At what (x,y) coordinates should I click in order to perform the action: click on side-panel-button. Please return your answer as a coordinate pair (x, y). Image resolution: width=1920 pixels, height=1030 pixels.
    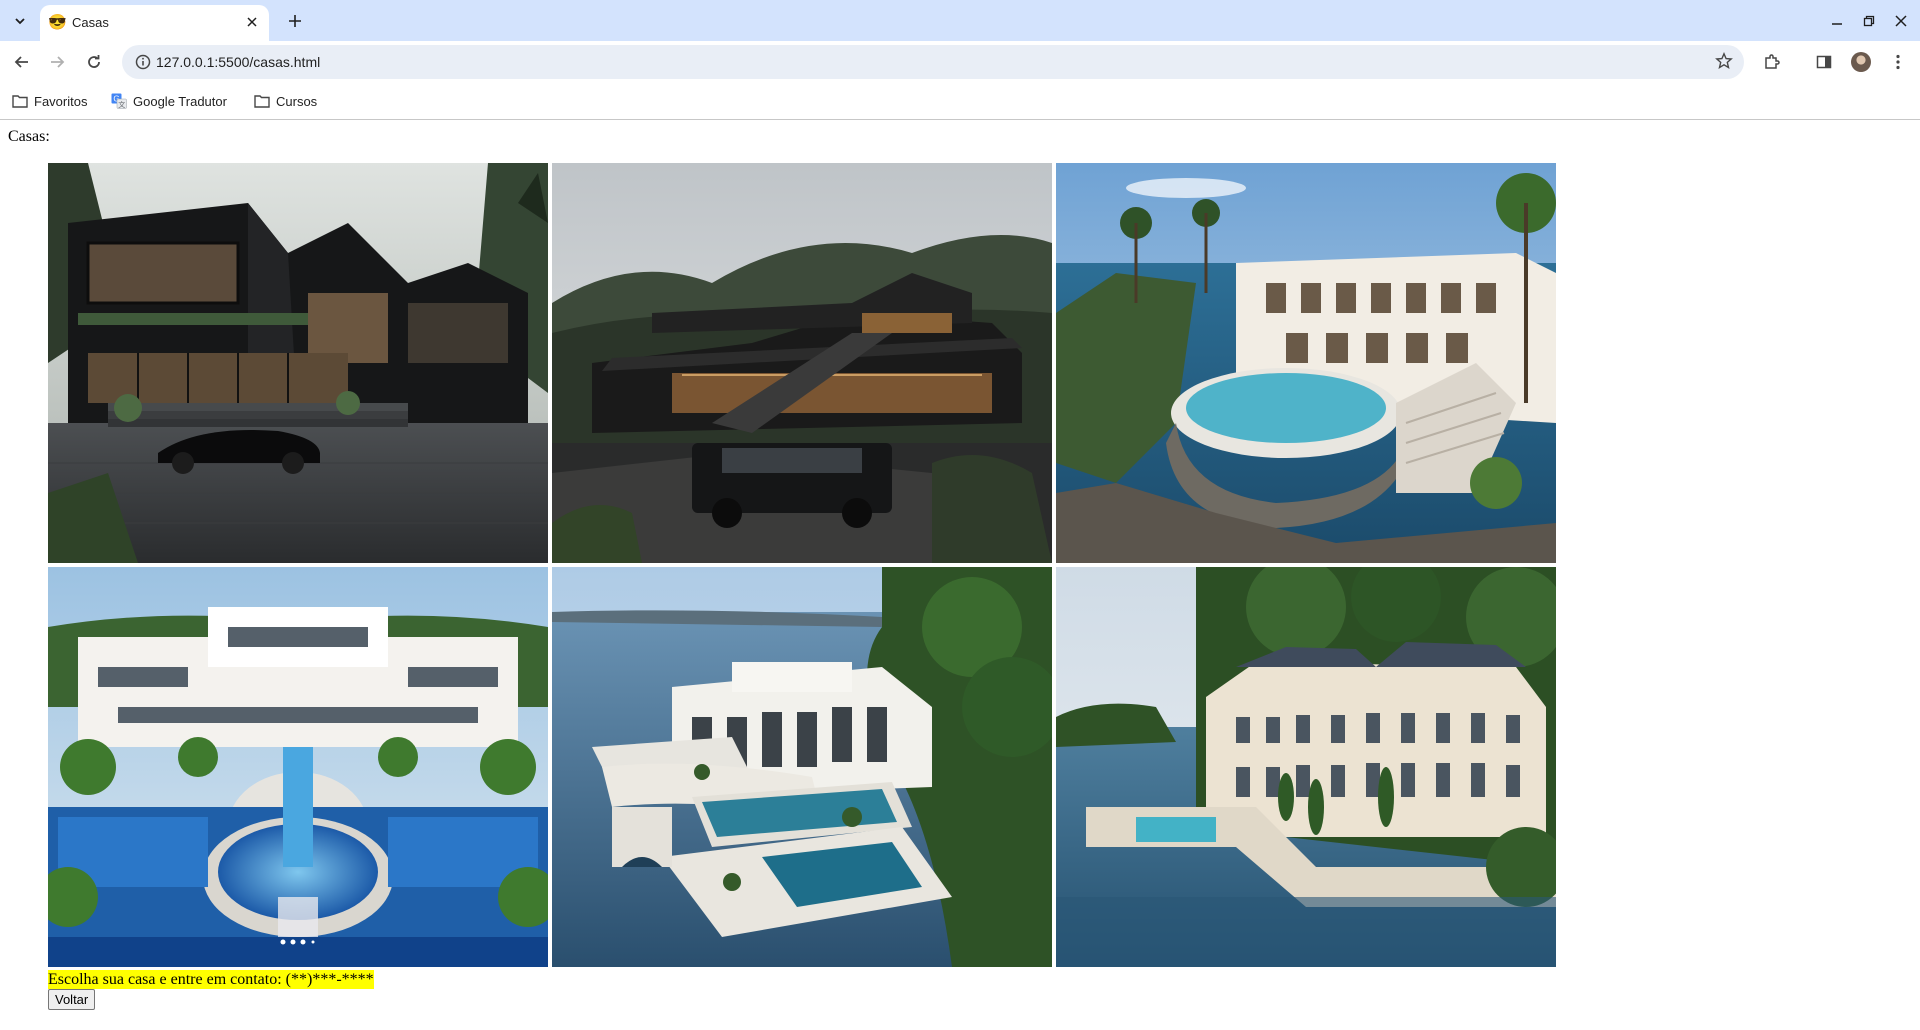
    Looking at the image, I should click on (1824, 62).